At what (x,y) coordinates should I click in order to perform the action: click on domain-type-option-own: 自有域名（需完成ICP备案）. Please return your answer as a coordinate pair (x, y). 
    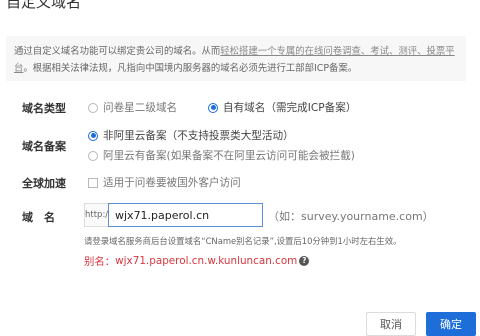
    Looking at the image, I should click on (282, 107).